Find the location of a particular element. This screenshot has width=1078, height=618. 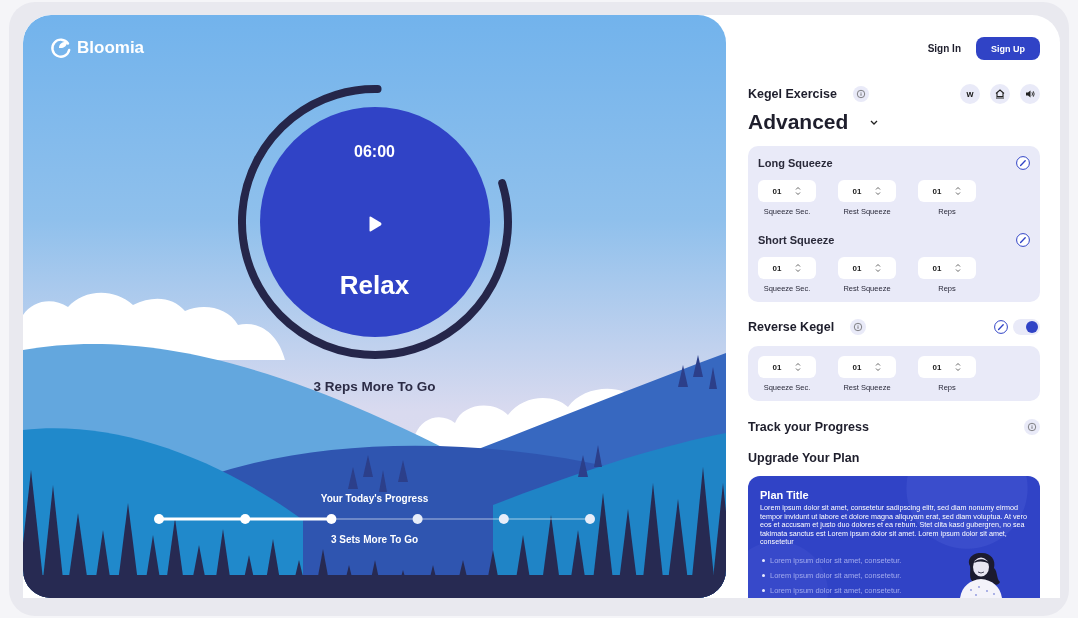

letter-button: w is located at coordinates (970, 94).